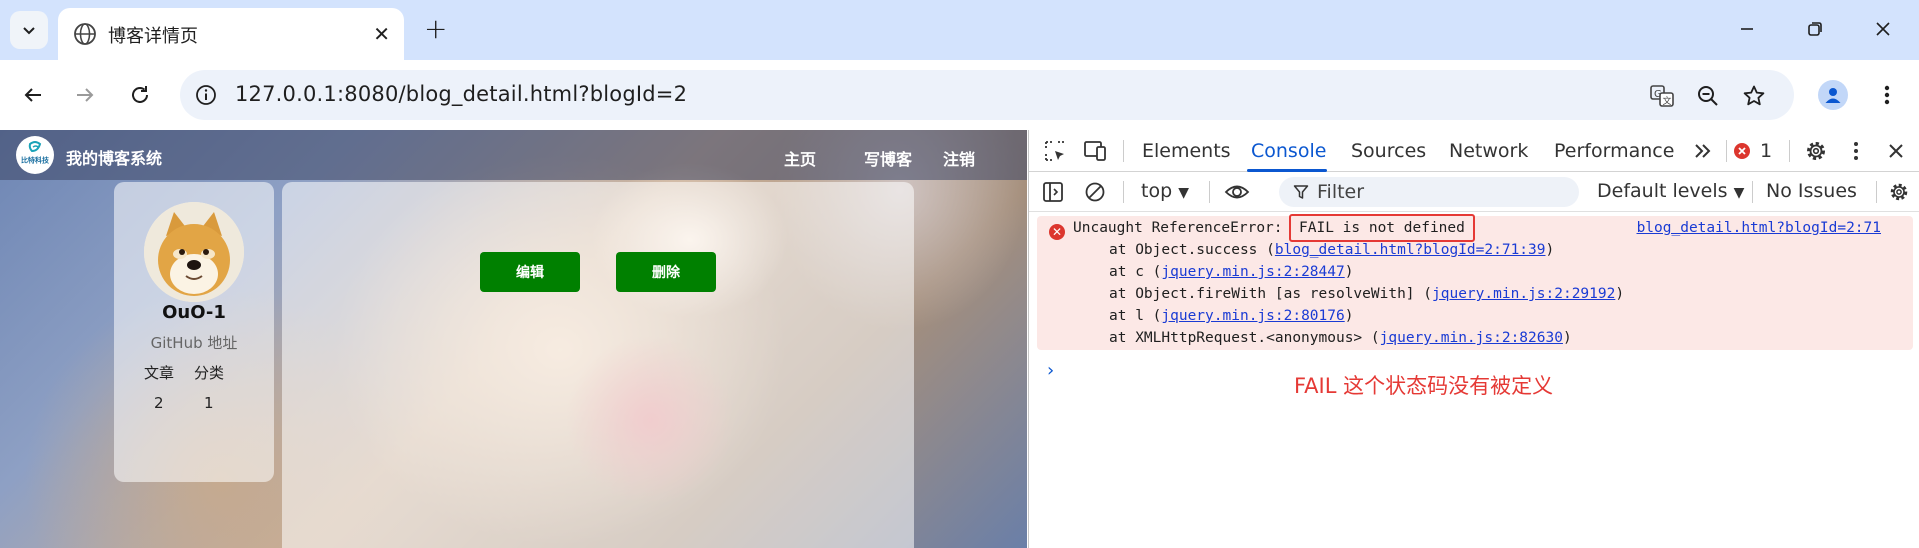 The width and height of the screenshot is (1919, 548). I want to click on edit-button: 编辑, so click(530, 272).